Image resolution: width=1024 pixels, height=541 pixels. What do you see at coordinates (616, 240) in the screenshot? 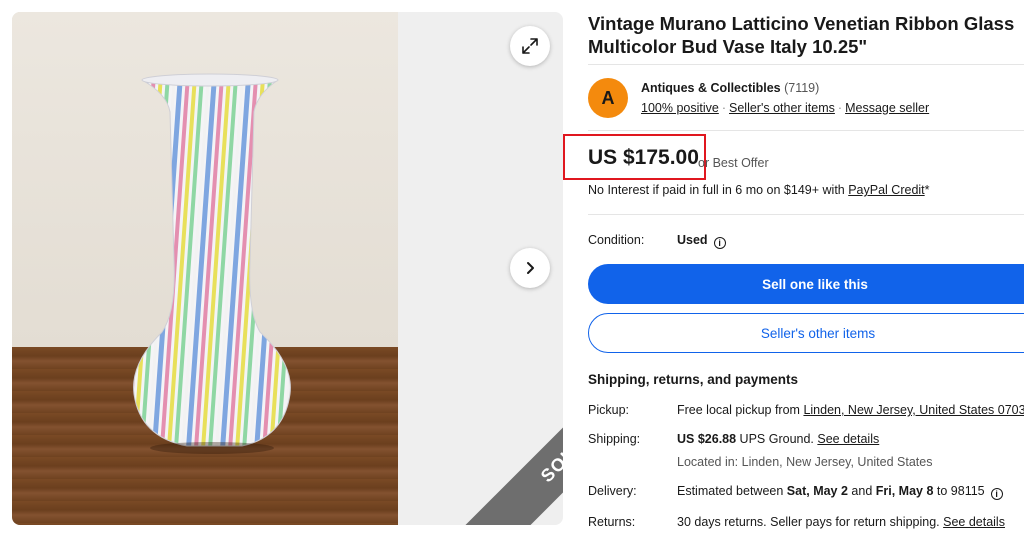
I see `condition-label: Condition:` at bounding box center [616, 240].